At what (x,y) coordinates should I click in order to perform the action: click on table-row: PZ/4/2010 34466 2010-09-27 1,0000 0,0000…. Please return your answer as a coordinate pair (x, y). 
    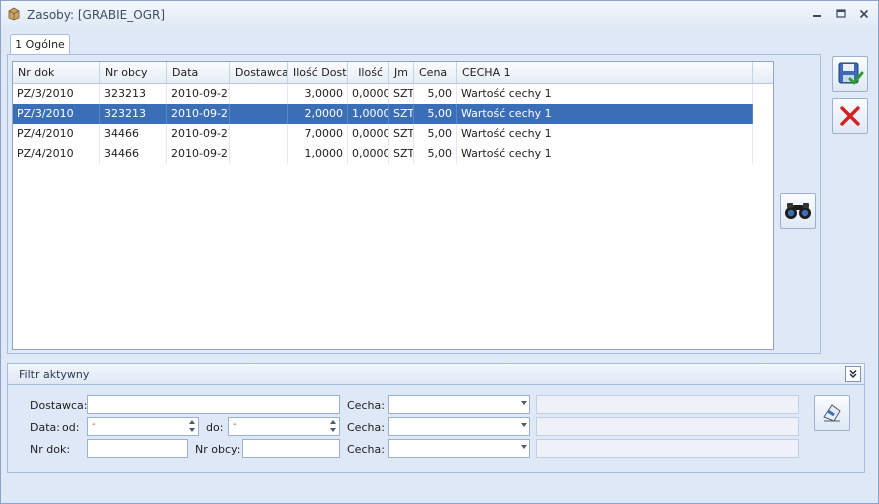
    Looking at the image, I should click on (383, 154).